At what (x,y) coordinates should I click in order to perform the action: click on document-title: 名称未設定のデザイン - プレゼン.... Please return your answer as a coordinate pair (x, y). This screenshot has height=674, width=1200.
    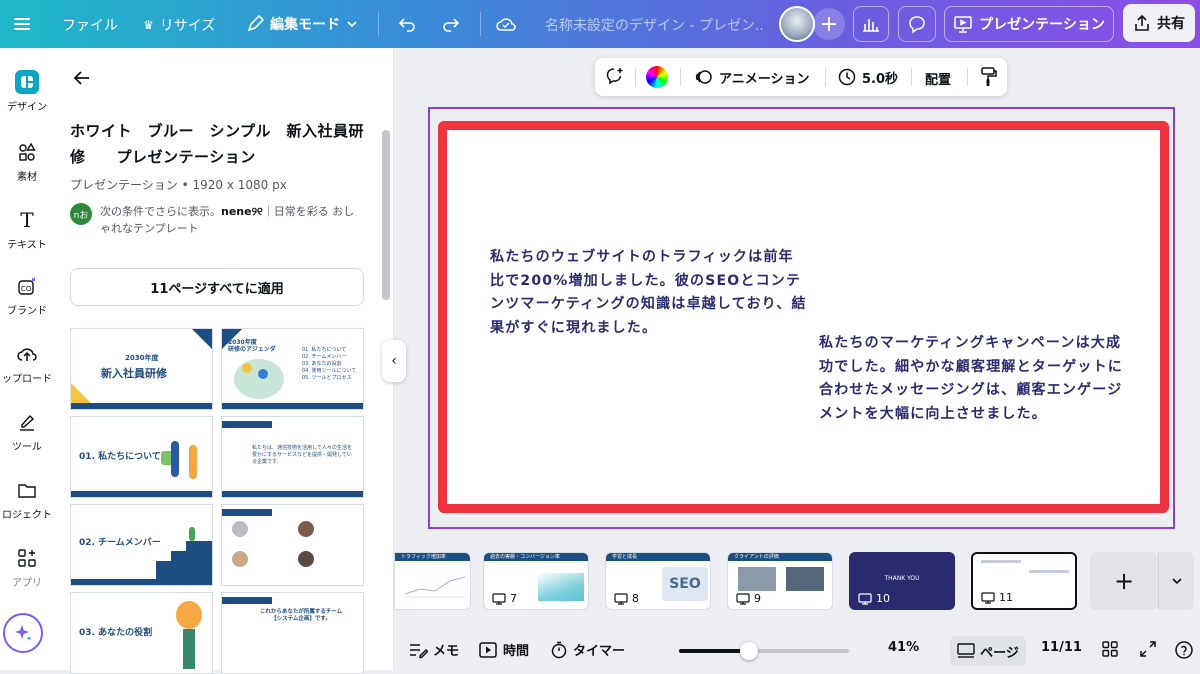
    Looking at the image, I should click on (655, 25).